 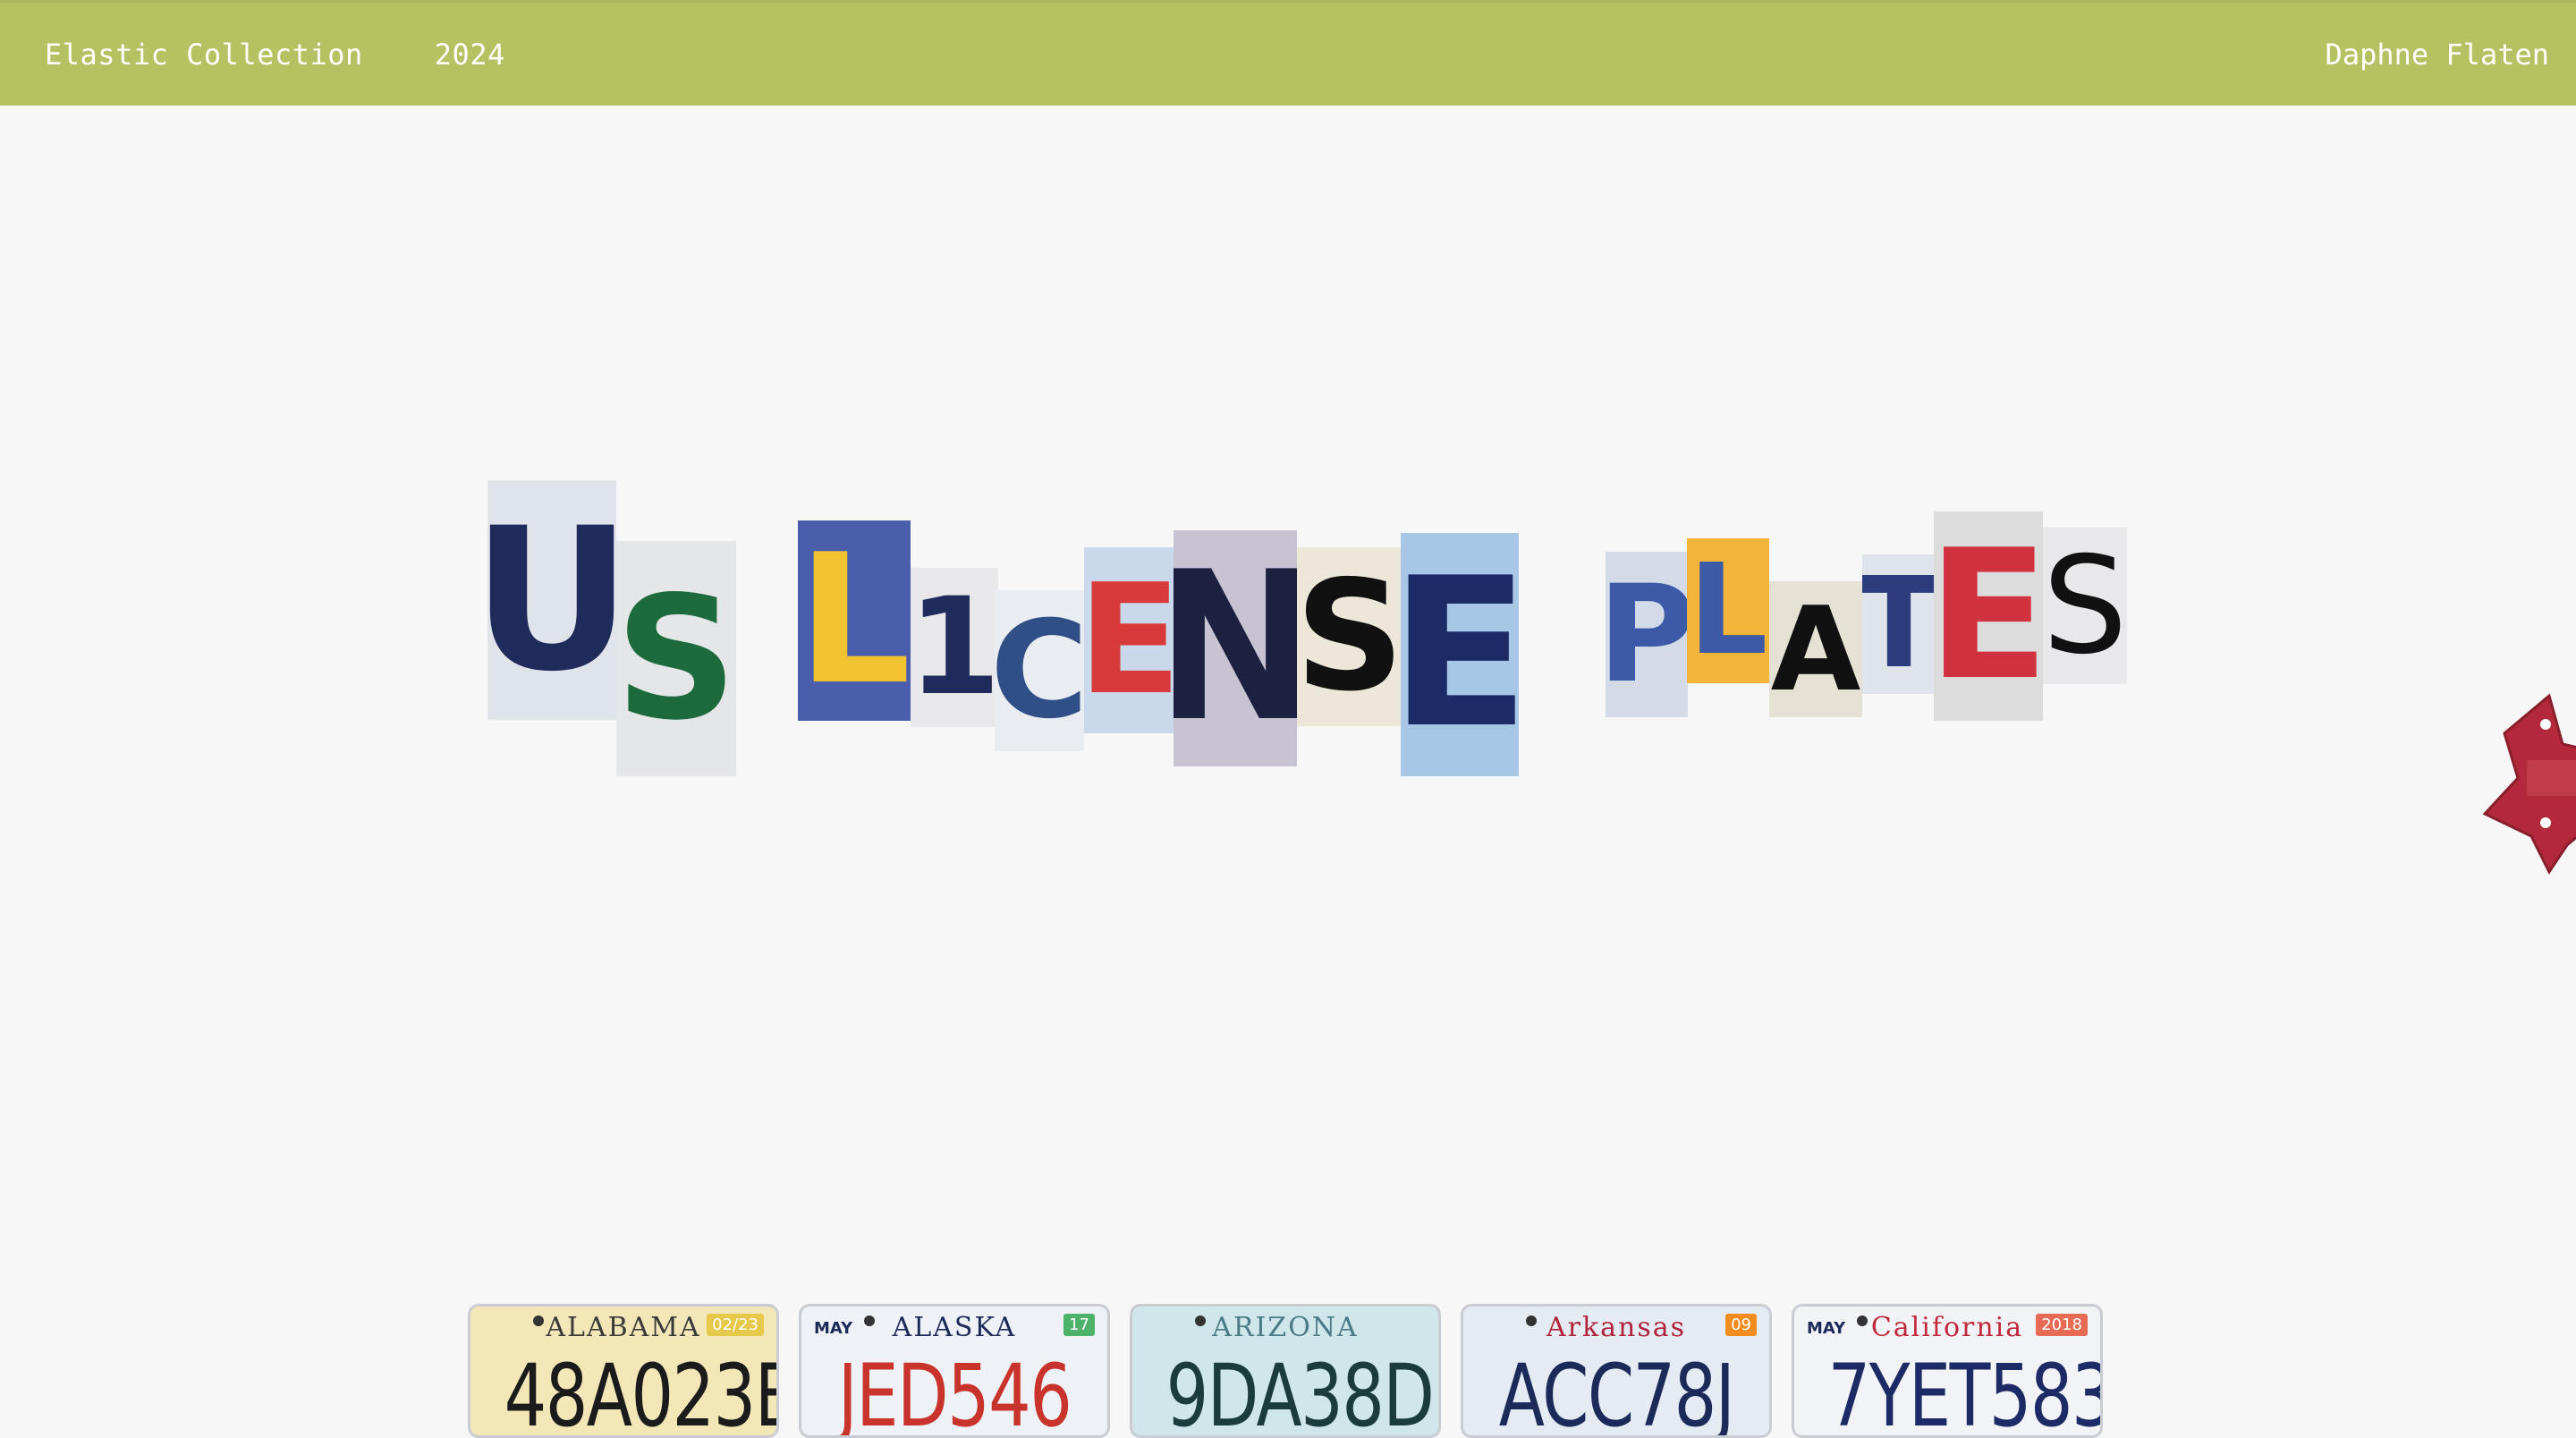 What do you see at coordinates (1039, 670) in the screenshot?
I see `title-letter: C` at bounding box center [1039, 670].